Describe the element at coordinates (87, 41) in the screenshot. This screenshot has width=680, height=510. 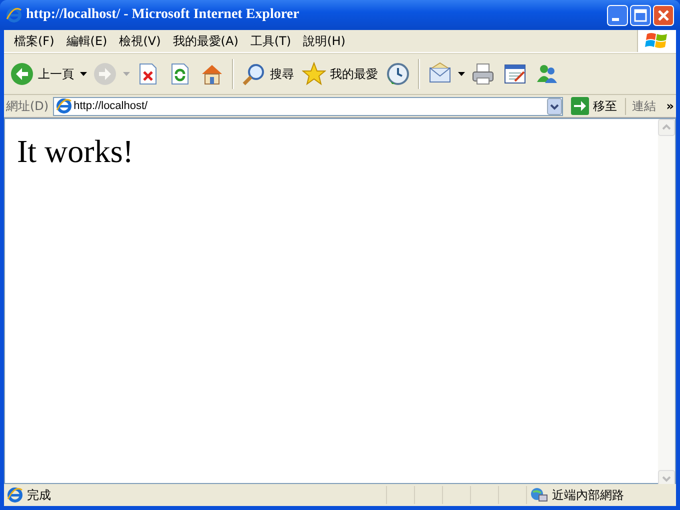
I see `menu-item: 編輯(E)` at that location.